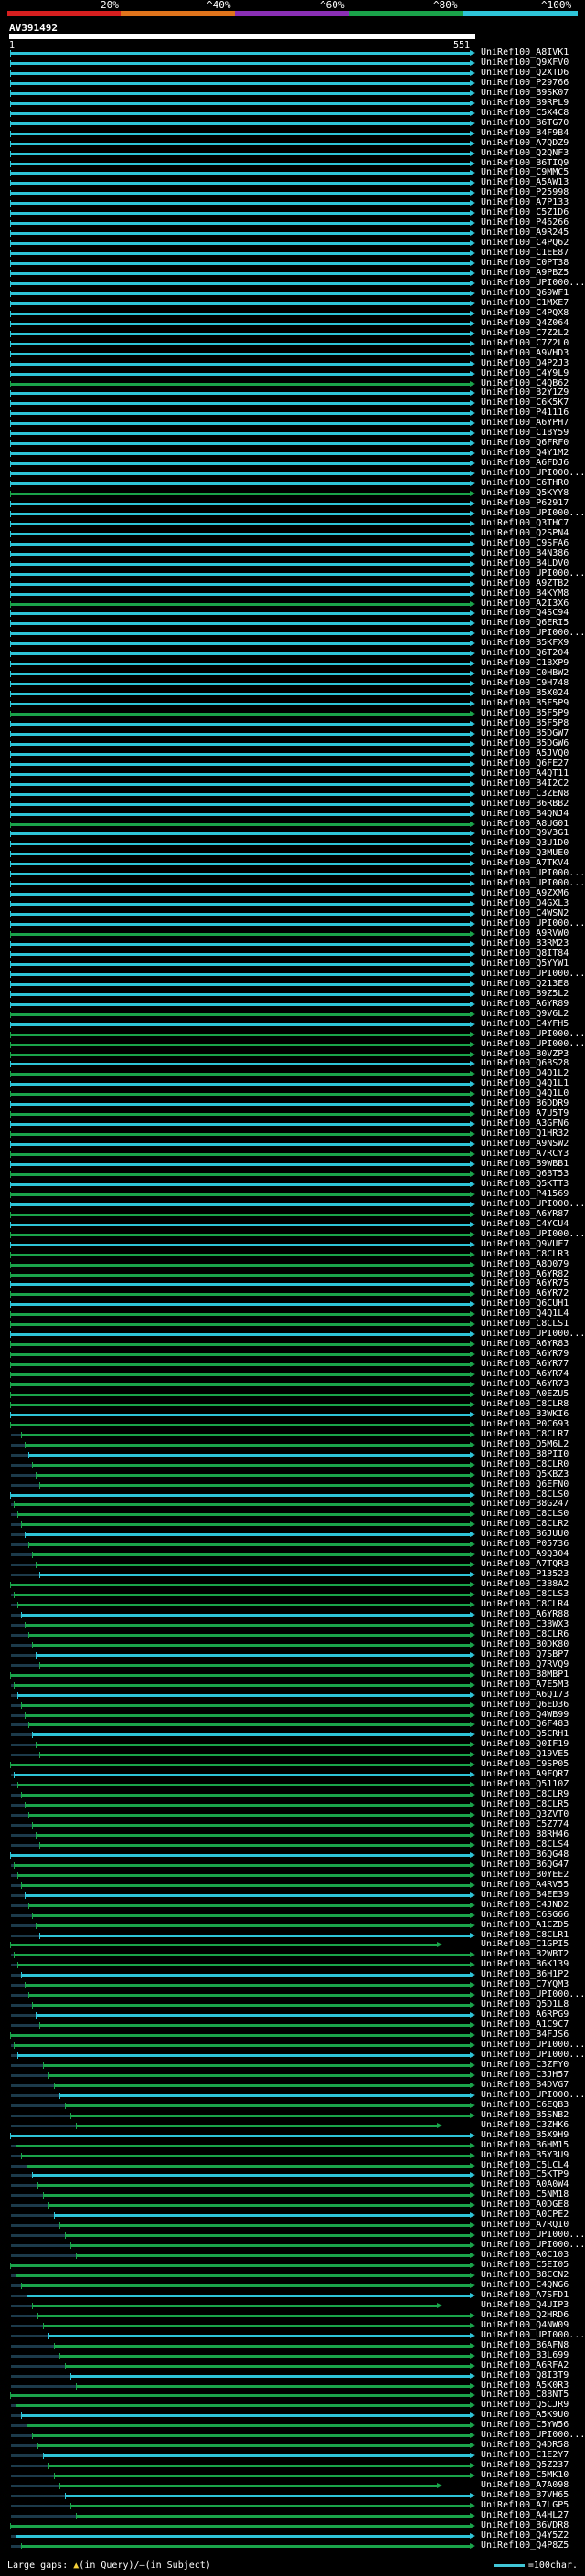 The height and width of the screenshot is (2576, 585). What do you see at coordinates (552, 2565) in the screenshot?
I see `scale-label: =100char.` at bounding box center [552, 2565].